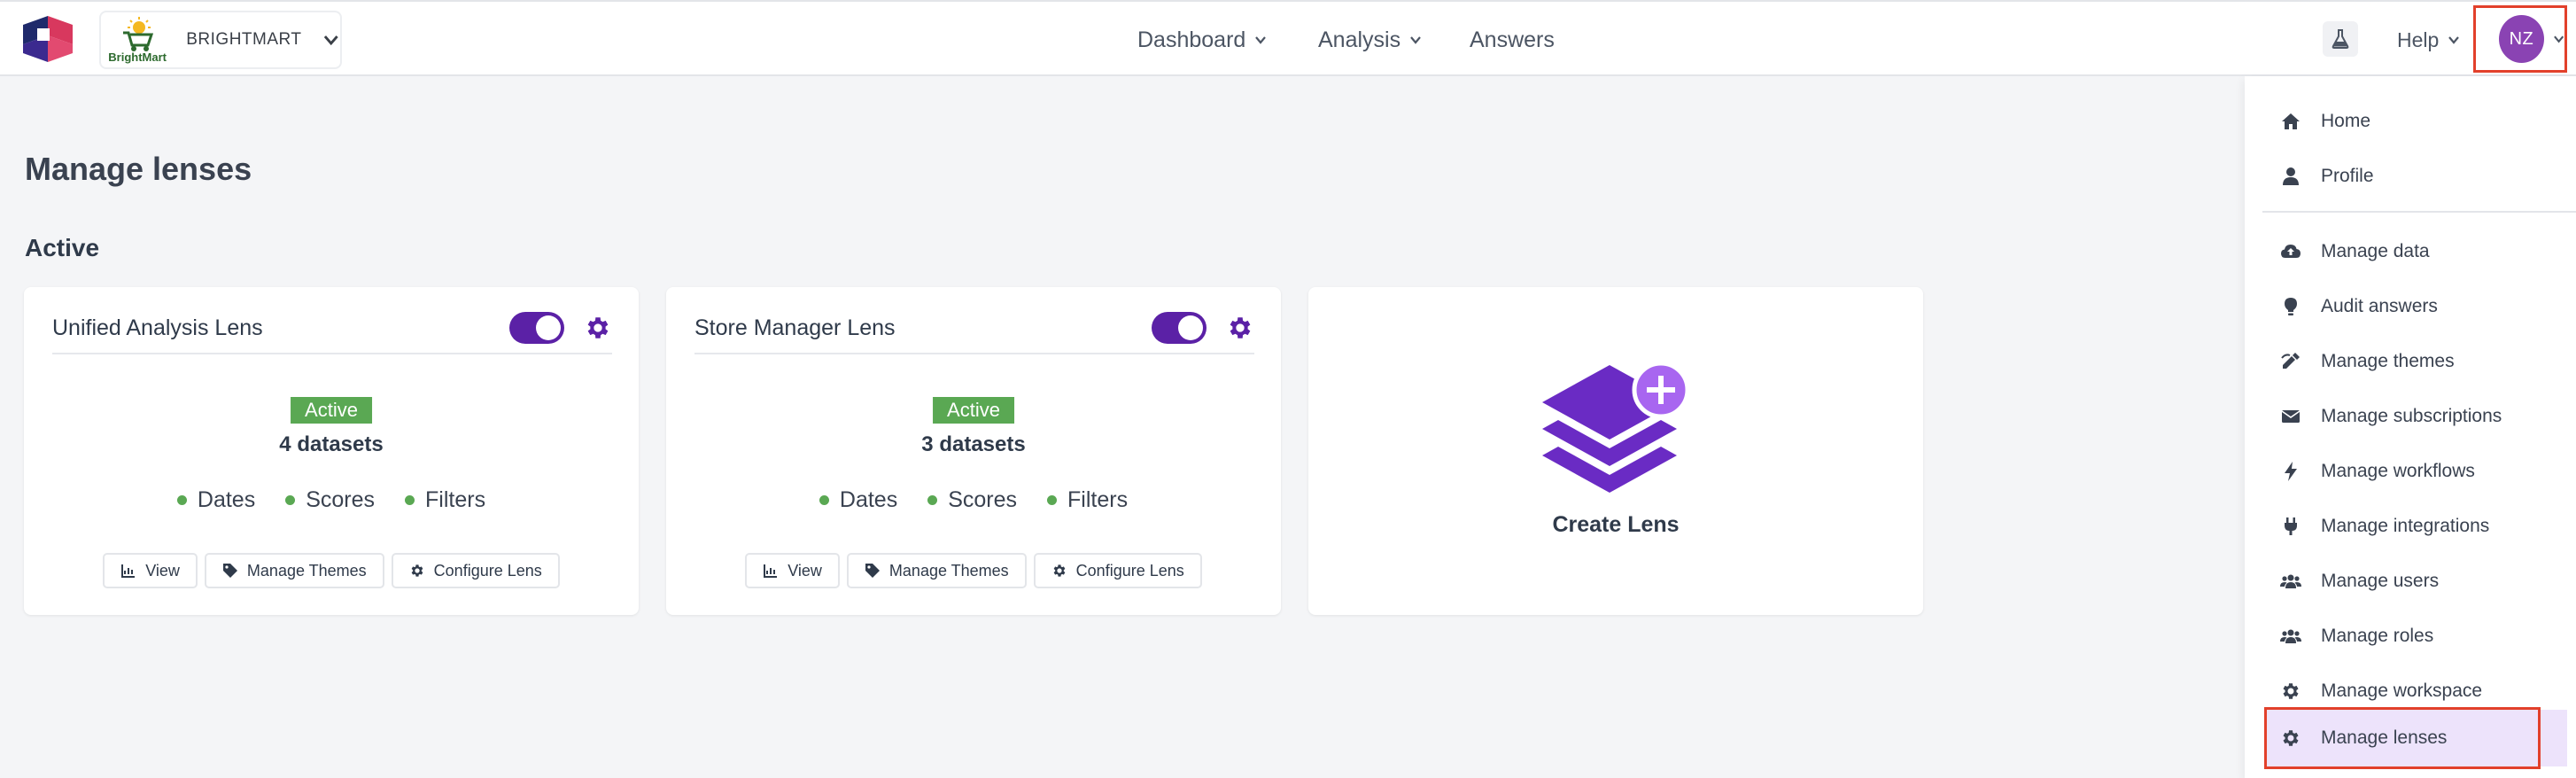 The width and height of the screenshot is (2576, 778). Describe the element at coordinates (1616, 427) in the screenshot. I see `layers-plus-icon` at that location.